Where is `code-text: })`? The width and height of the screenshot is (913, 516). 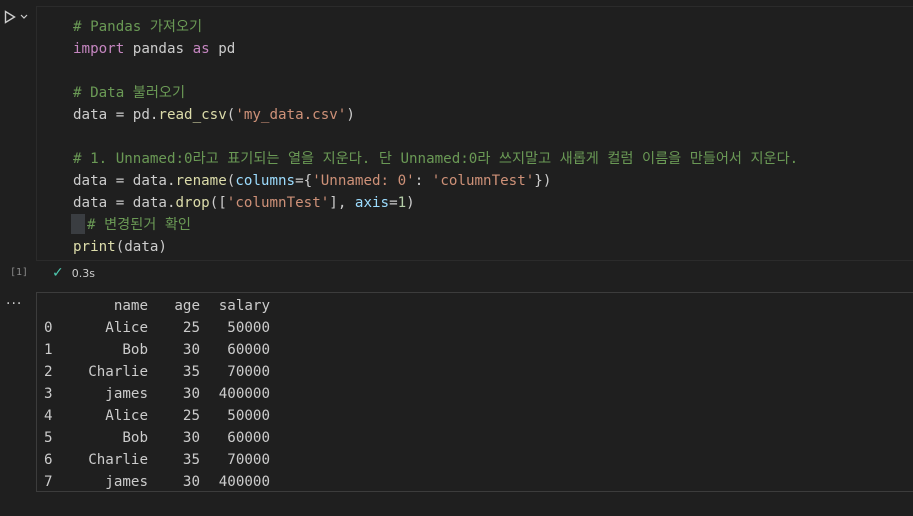
code-text: }) is located at coordinates (543, 181).